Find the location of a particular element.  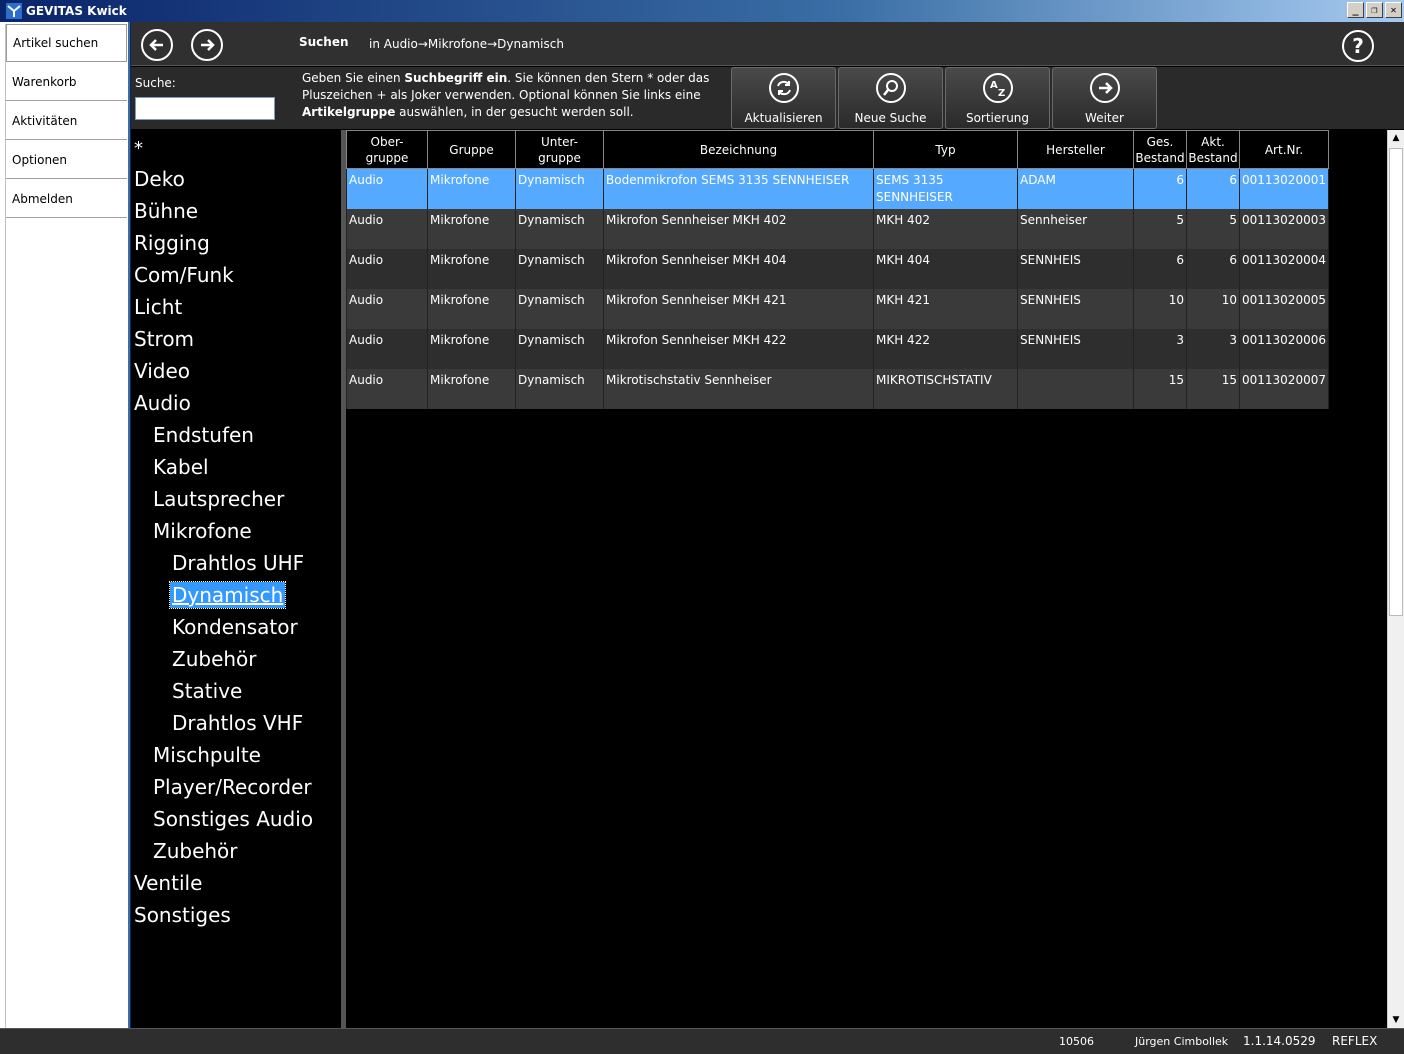

scroll-thumb is located at coordinates (1396, 382).